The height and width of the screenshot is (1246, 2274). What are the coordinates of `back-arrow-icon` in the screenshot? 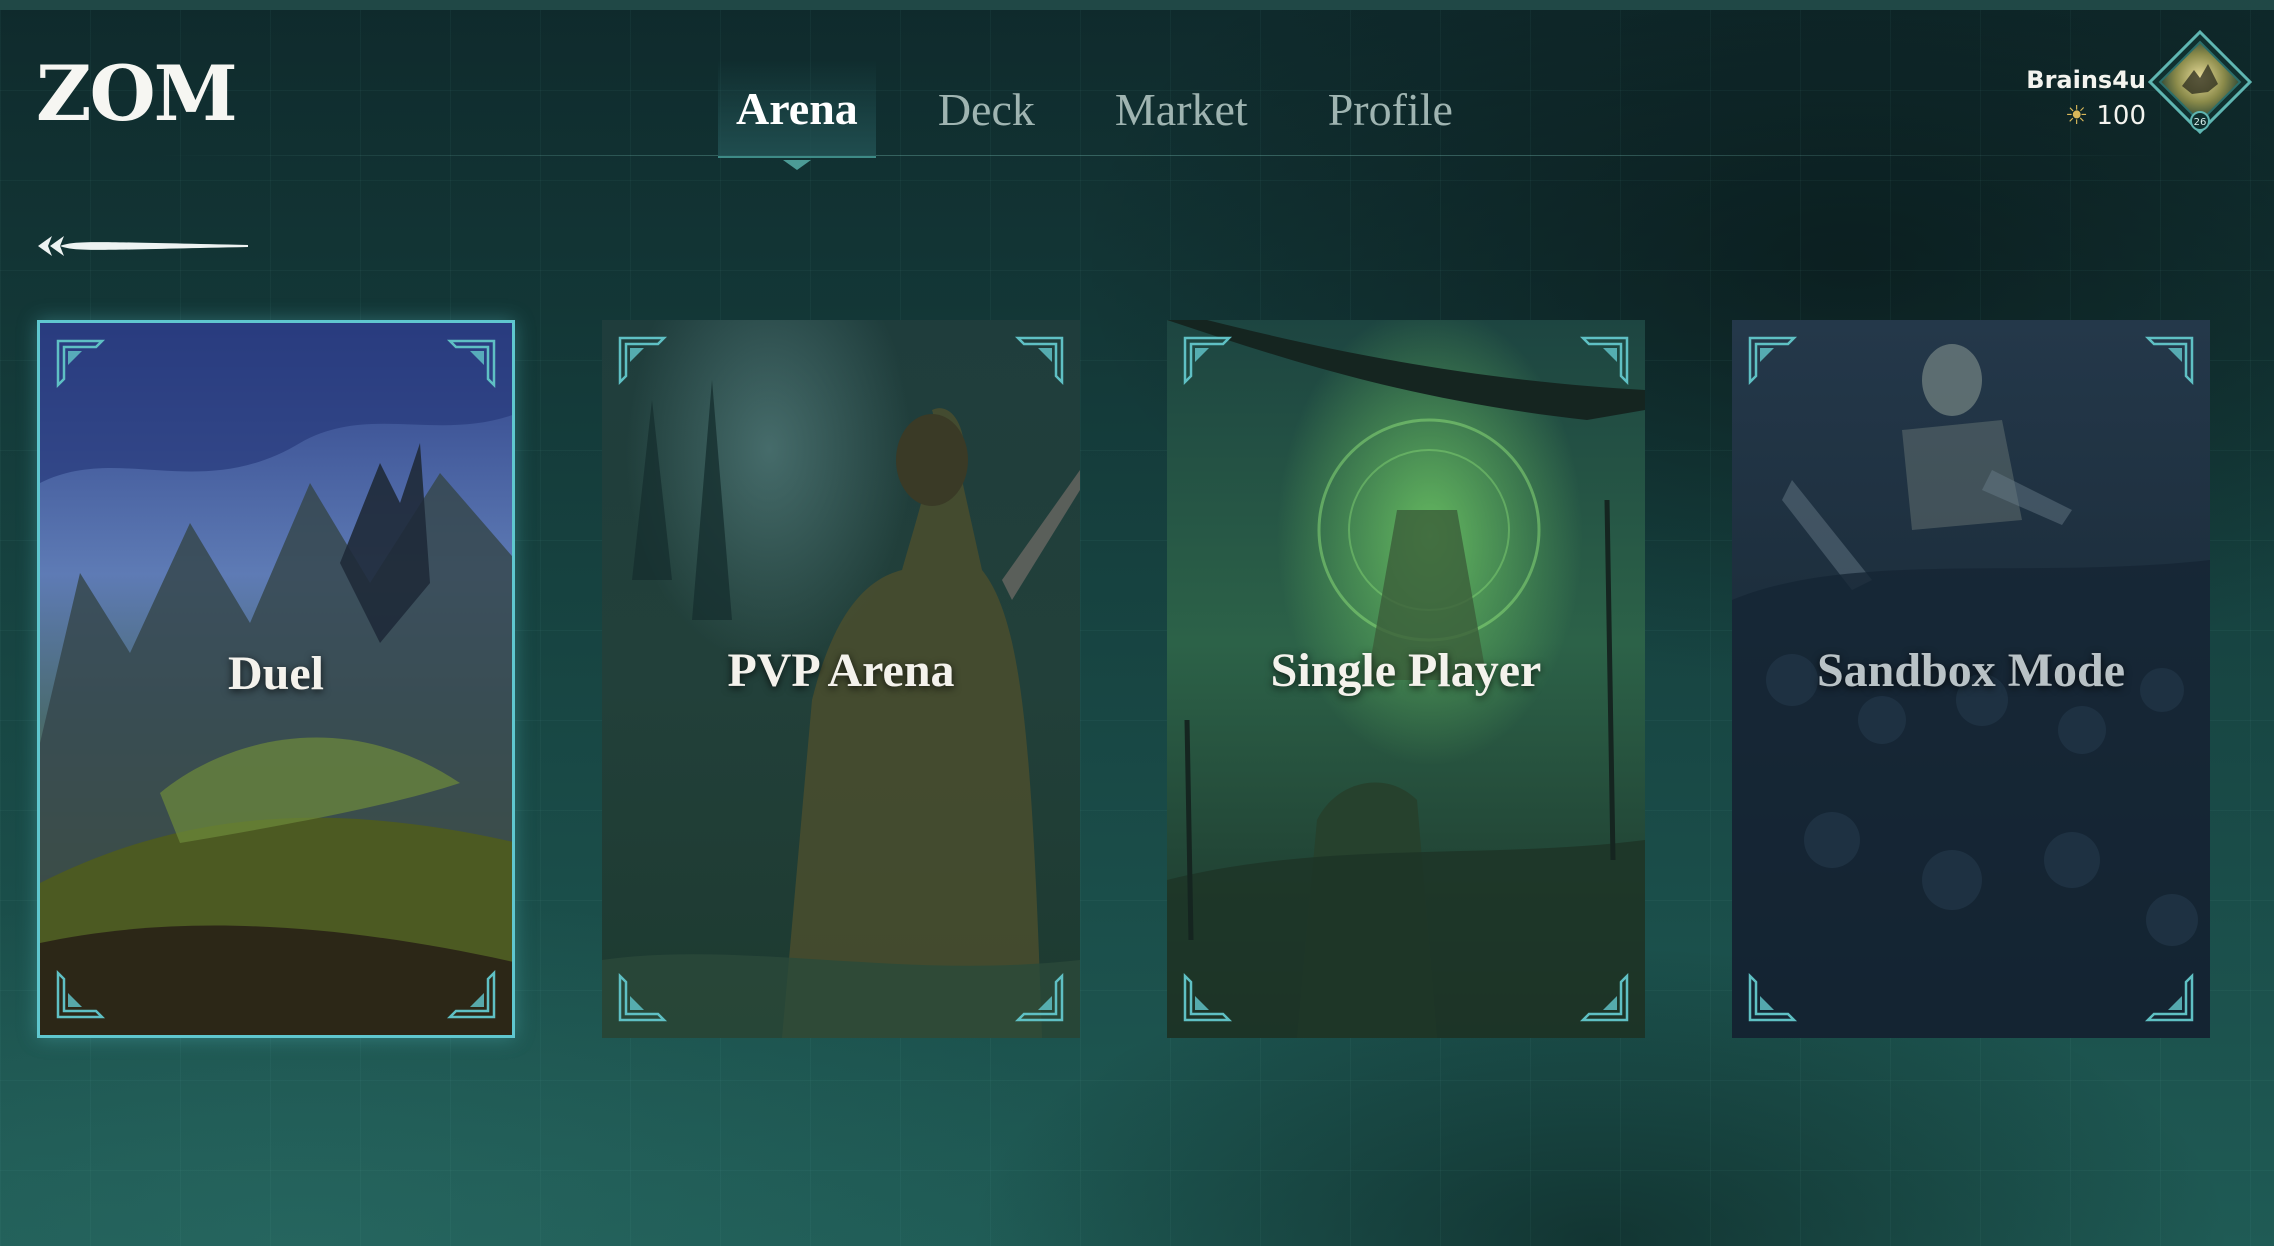 It's located at (143, 246).